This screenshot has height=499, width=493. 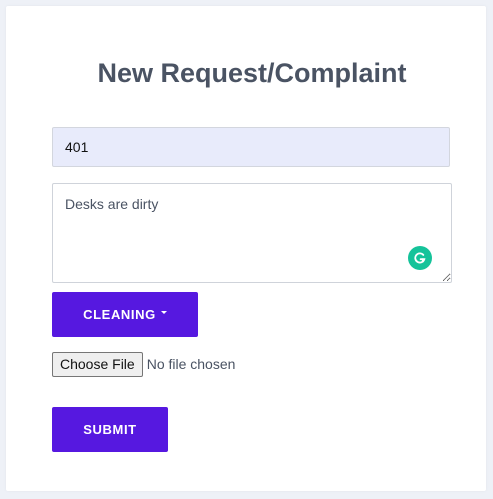 I want to click on category-dropdown-label: CLEANING, so click(x=119, y=314).